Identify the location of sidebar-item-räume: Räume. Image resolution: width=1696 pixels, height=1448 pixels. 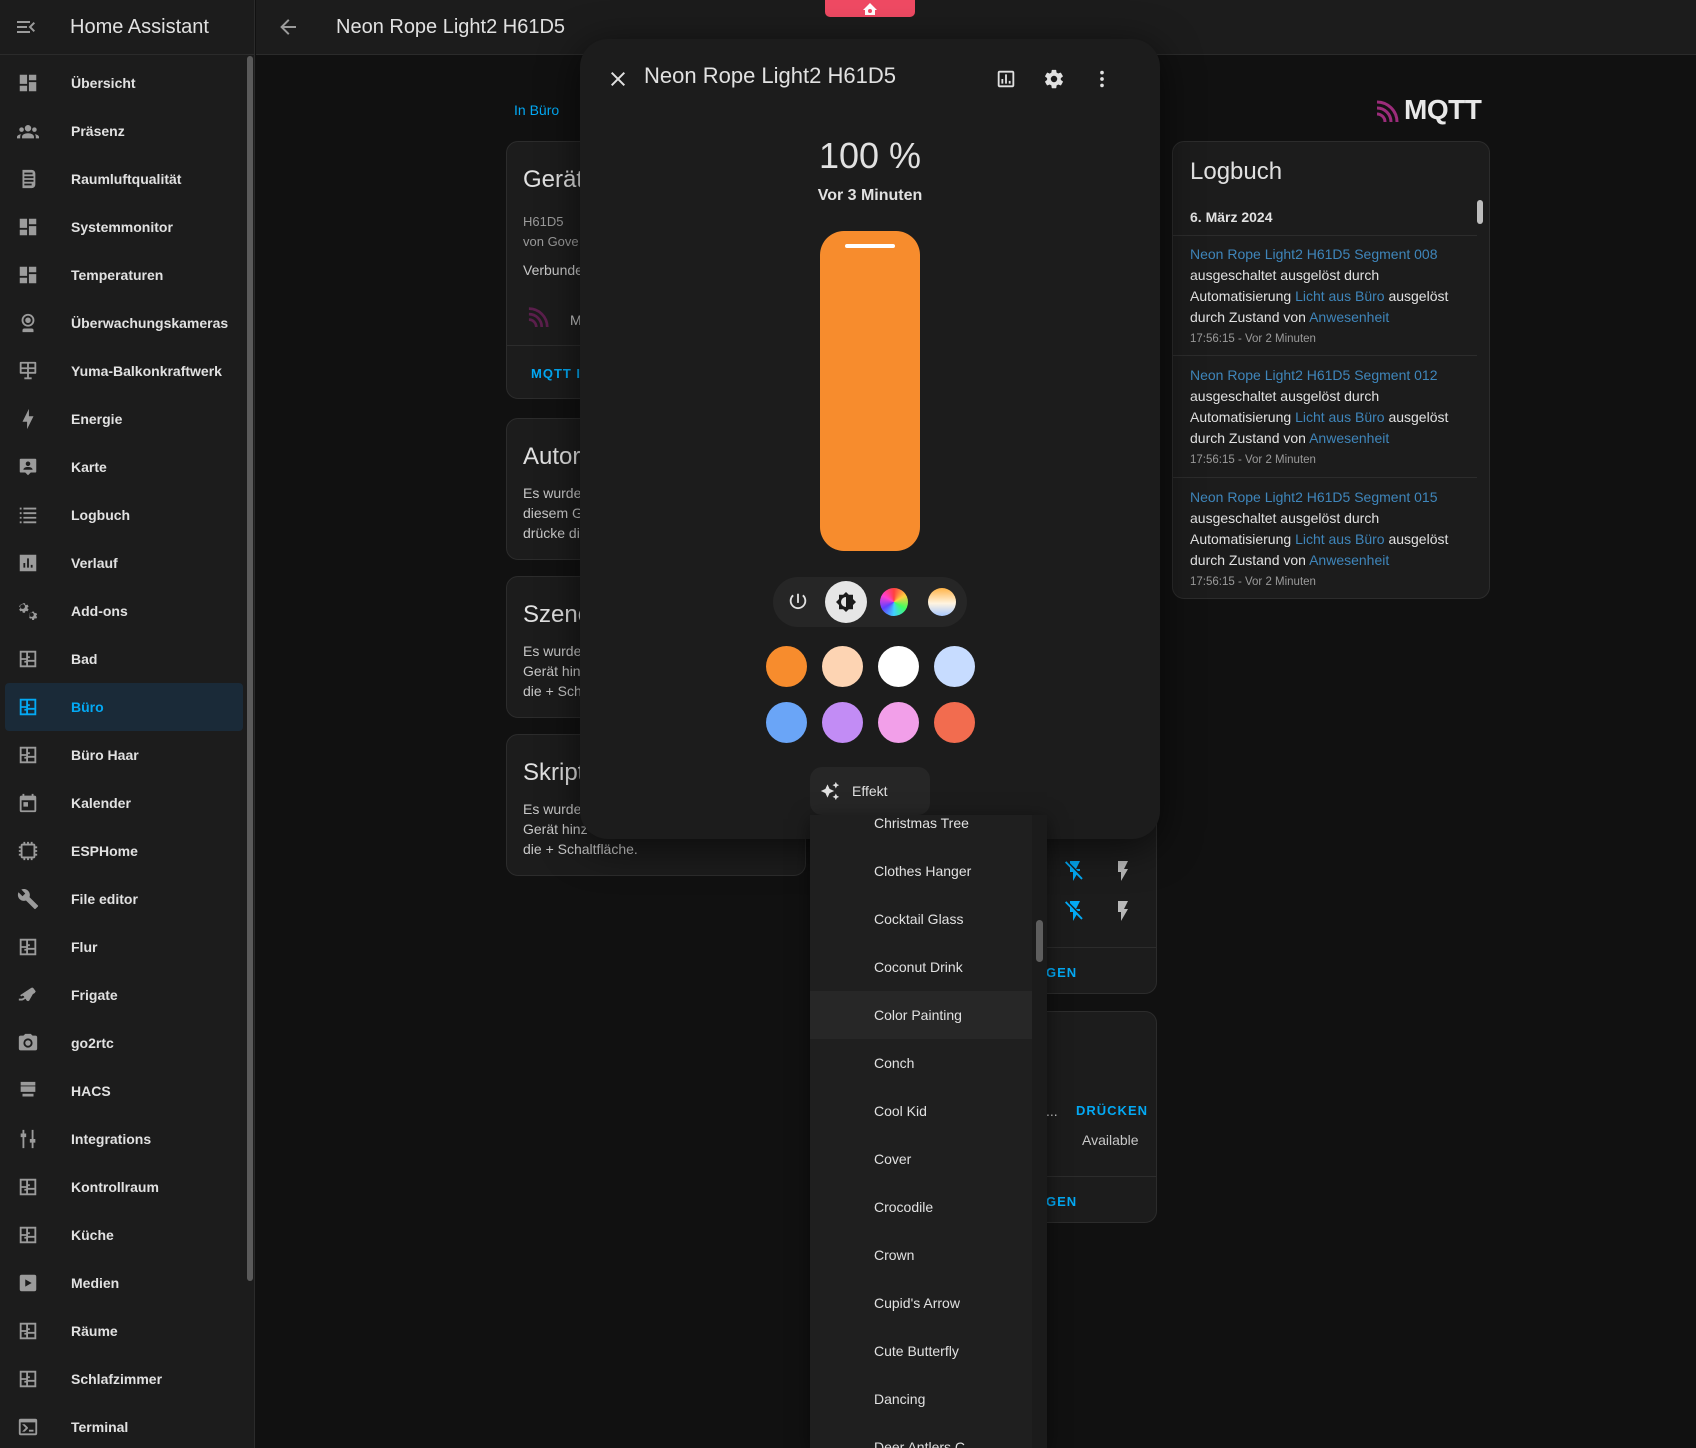
(127, 1331).